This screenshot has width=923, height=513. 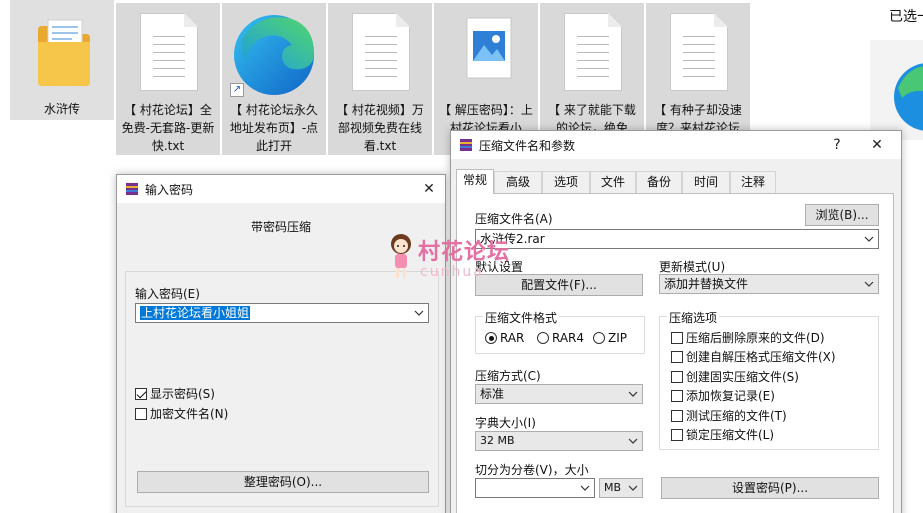 I want to click on edge-preview-icon, so click(x=908, y=97).